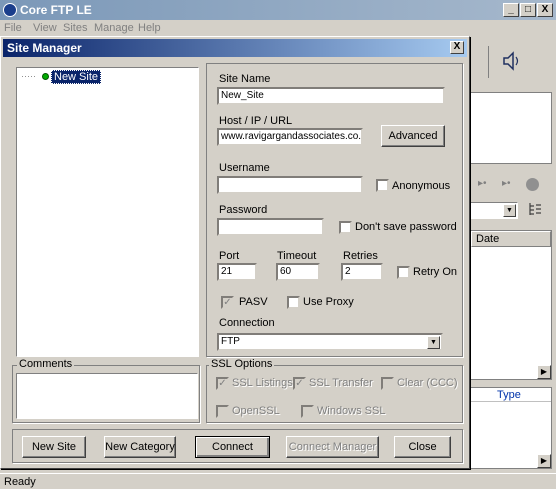 The width and height of the screenshot is (556, 489). Describe the element at coordinates (307, 411) in the screenshot. I see `windows-ssl-radio` at that location.